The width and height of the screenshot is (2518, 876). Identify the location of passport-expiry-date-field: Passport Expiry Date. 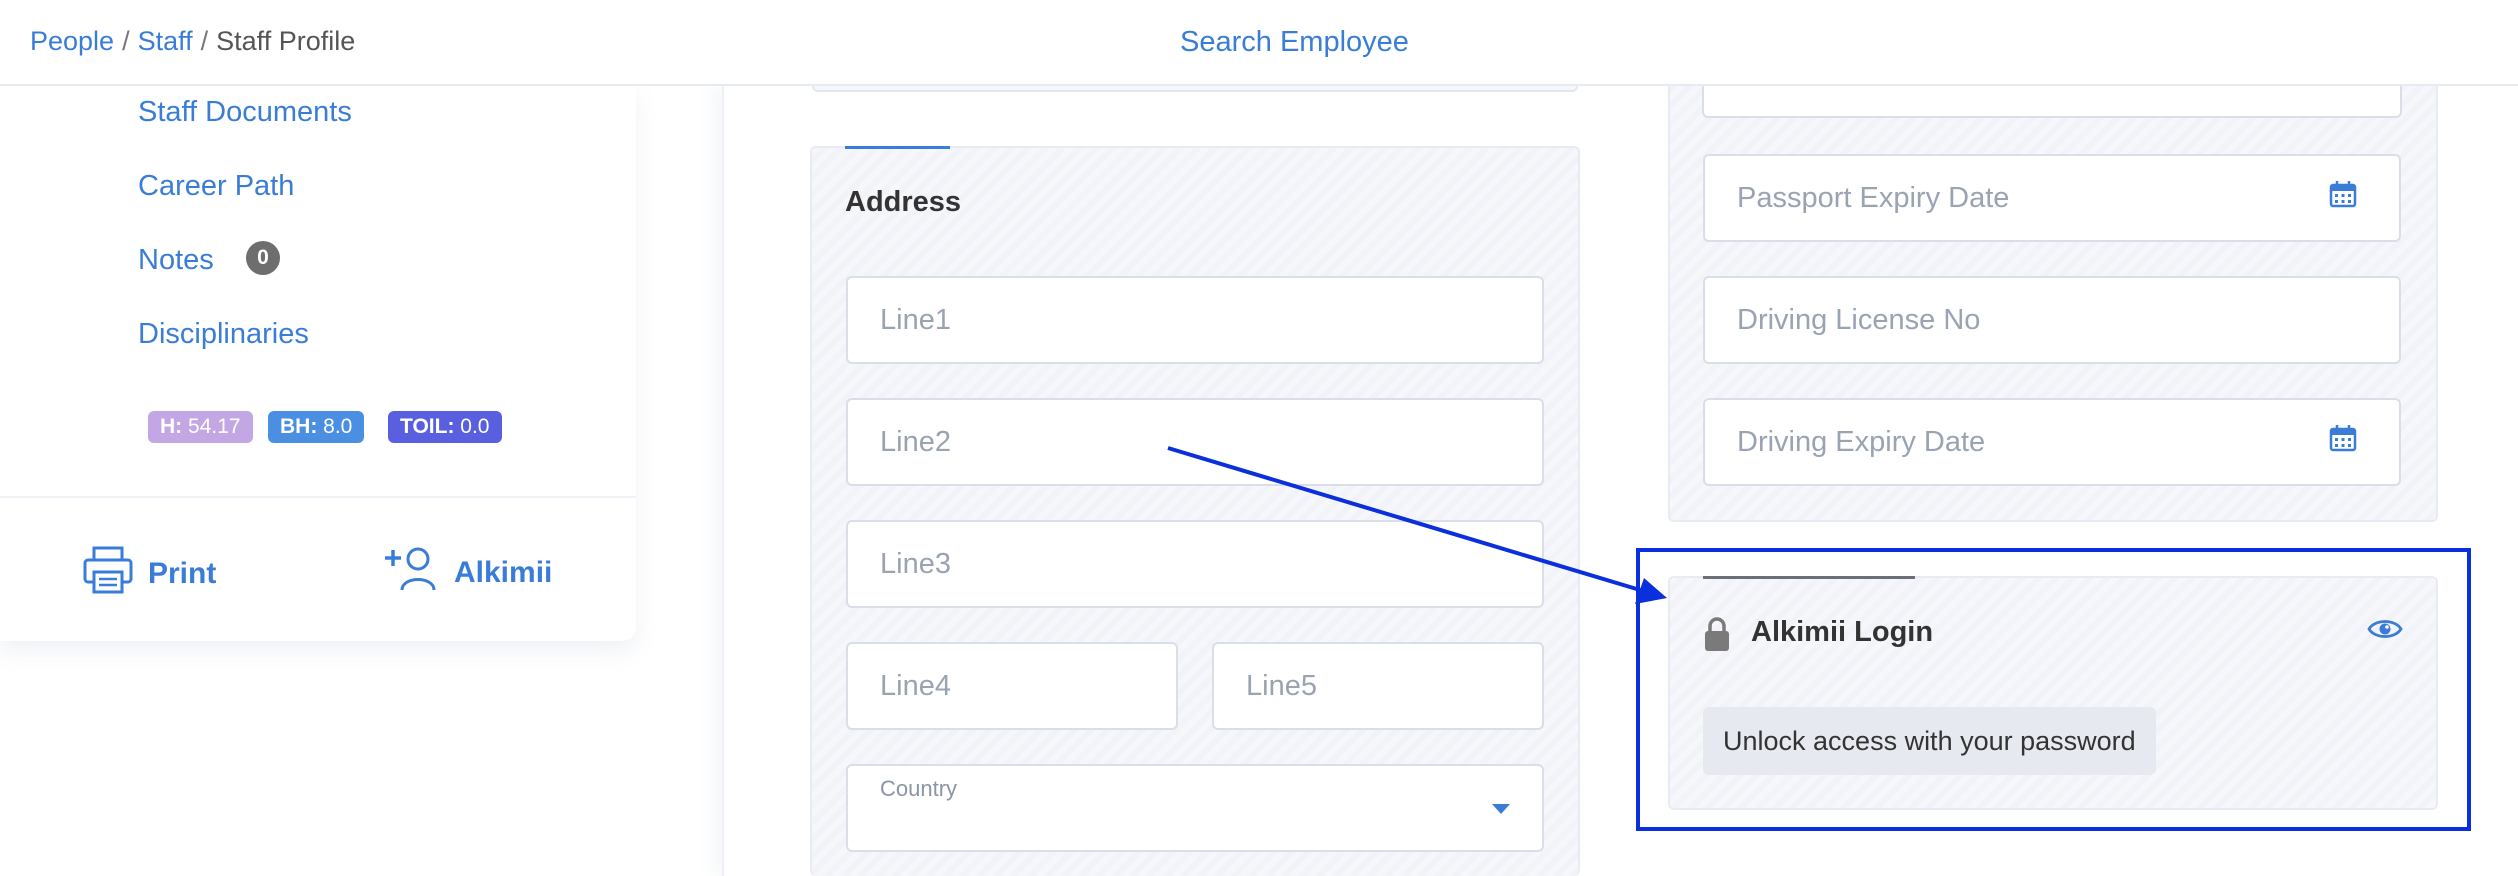
(2052, 198).